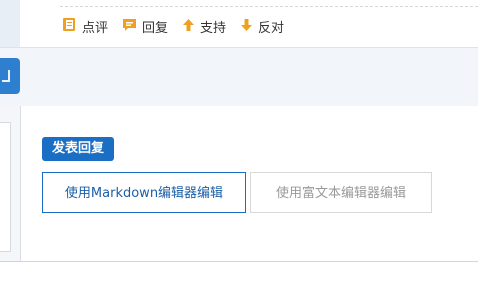 This screenshot has height=284, width=478. What do you see at coordinates (269, 6) in the screenshot?
I see `dashed-divider` at bounding box center [269, 6].